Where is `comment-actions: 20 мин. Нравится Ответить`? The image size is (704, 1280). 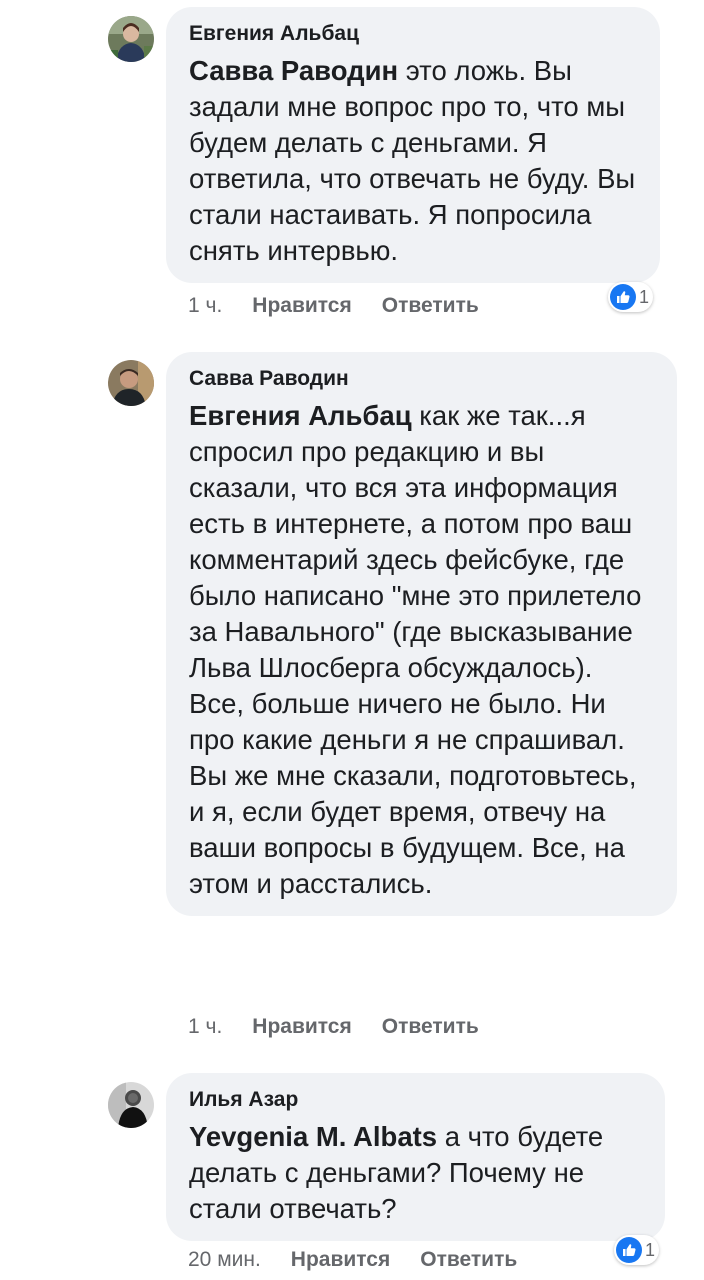 comment-actions: 20 мин. Нравится Ответить is located at coordinates (352, 1260).